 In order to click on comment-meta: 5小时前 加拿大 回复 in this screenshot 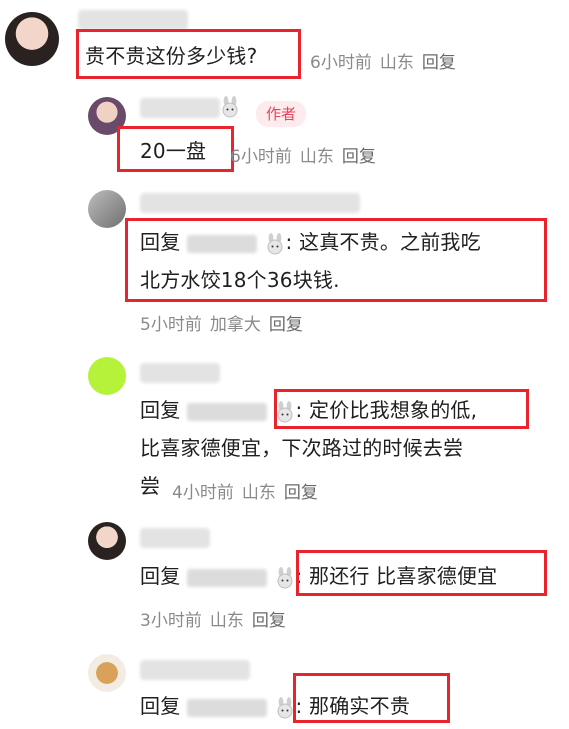, I will do `click(225, 322)`.